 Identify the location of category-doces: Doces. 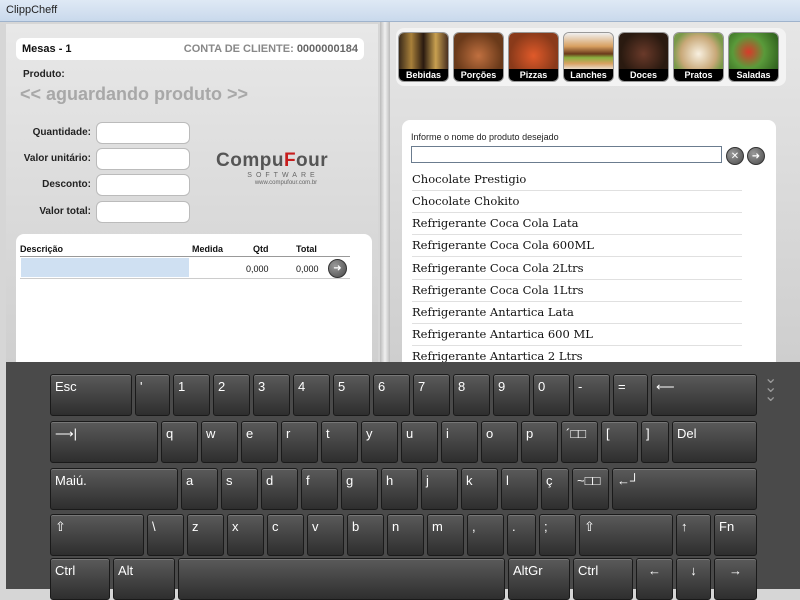
(643, 57).